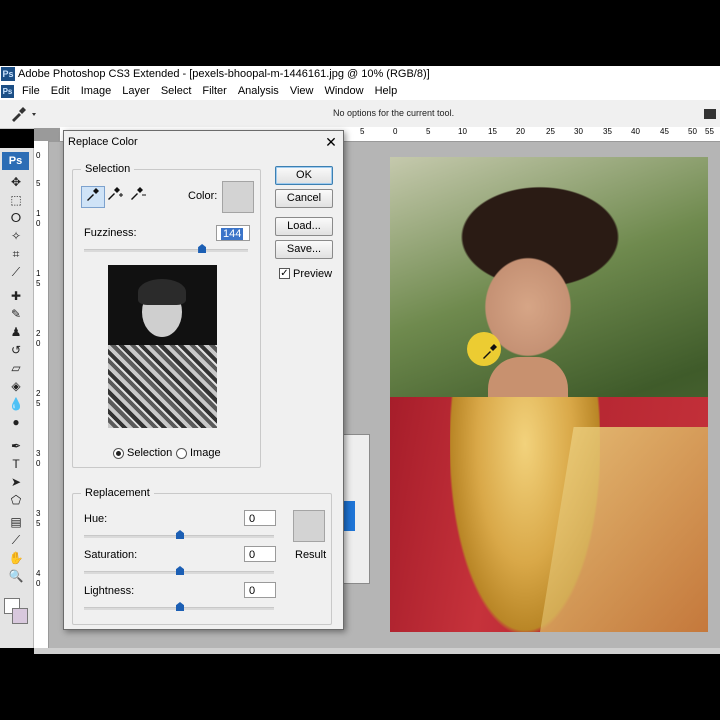 Image resolution: width=720 pixels, height=720 pixels. I want to click on shape-tool-icon: ⬠, so click(16, 500).